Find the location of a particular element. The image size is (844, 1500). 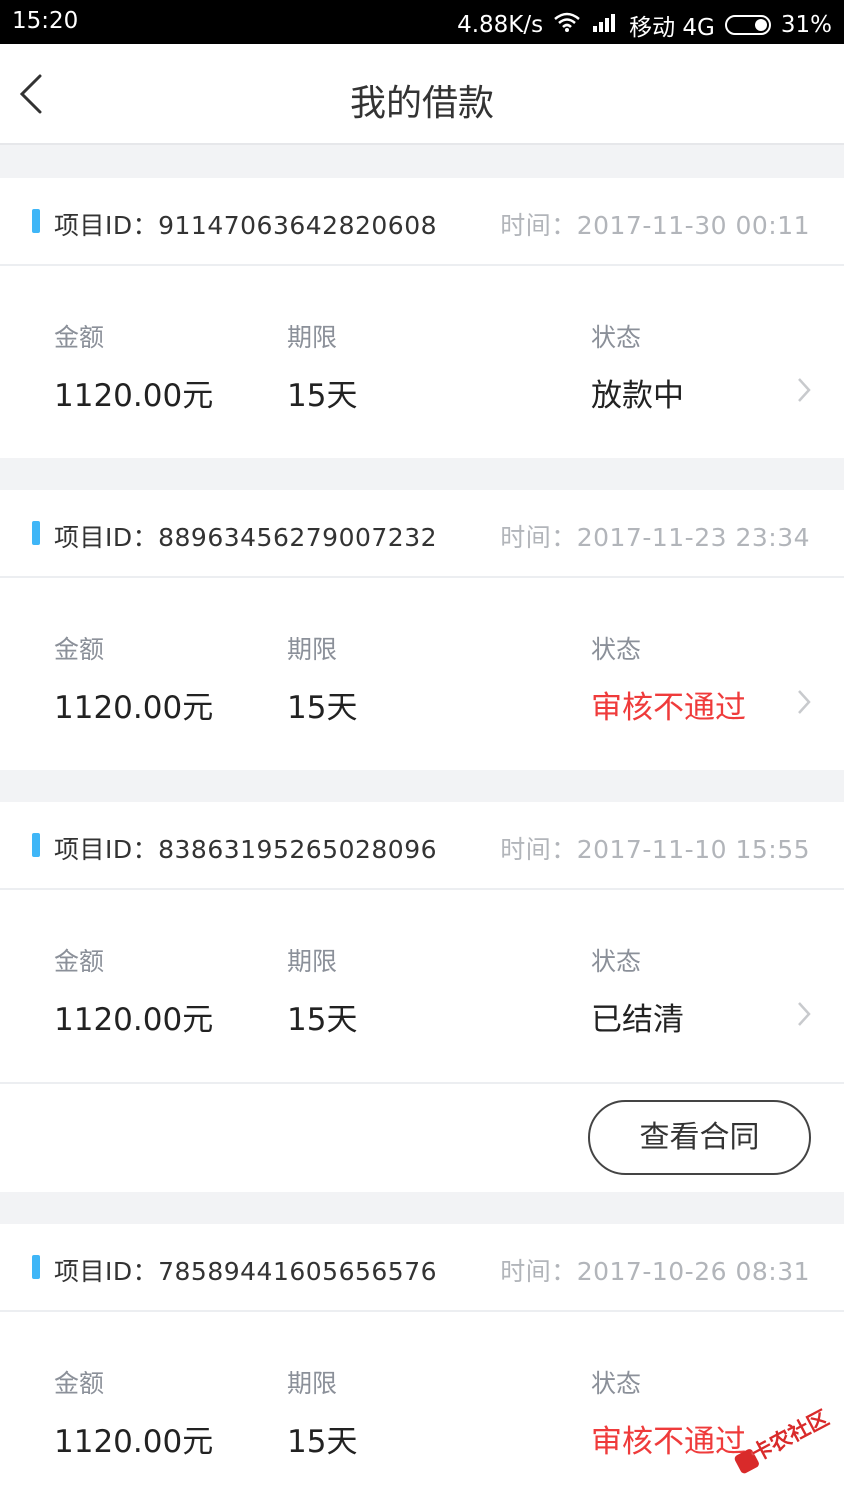

loan-time: 时间：2017-11-23 23:34 is located at coordinates (655, 537).